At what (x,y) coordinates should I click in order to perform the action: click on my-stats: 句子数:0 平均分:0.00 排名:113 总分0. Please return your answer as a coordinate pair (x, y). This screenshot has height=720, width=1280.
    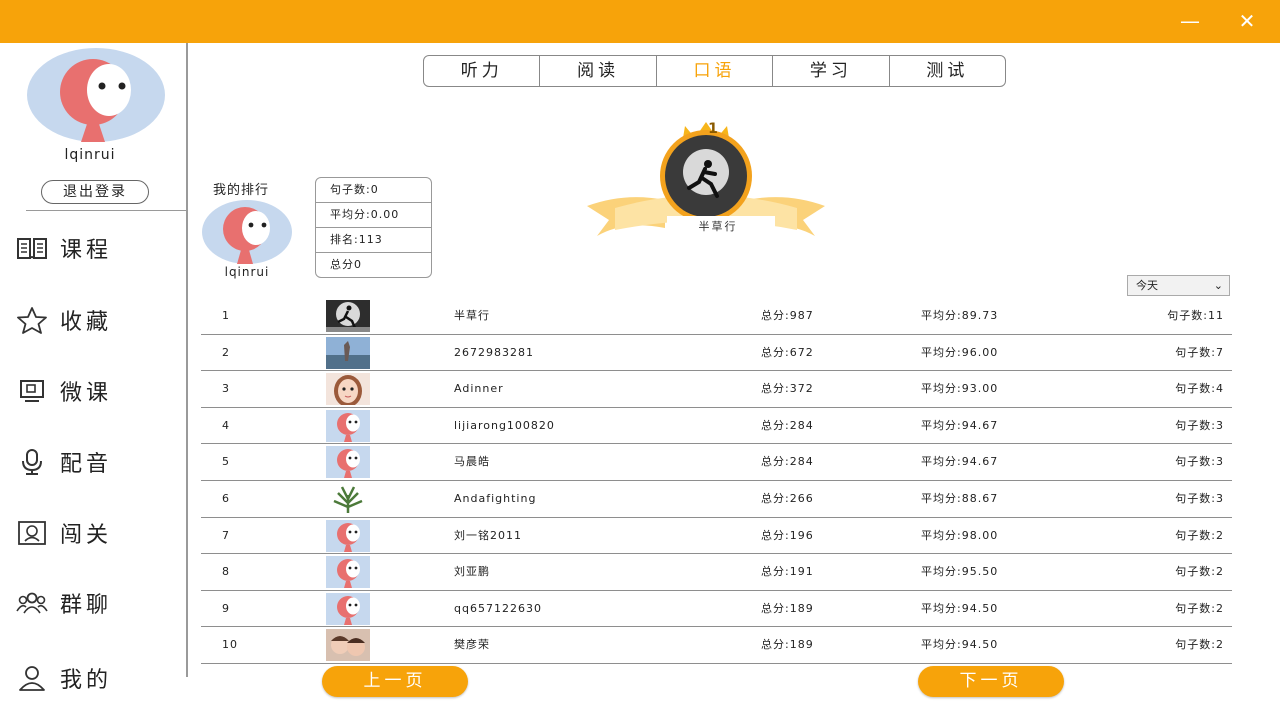
    Looking at the image, I should click on (373, 227).